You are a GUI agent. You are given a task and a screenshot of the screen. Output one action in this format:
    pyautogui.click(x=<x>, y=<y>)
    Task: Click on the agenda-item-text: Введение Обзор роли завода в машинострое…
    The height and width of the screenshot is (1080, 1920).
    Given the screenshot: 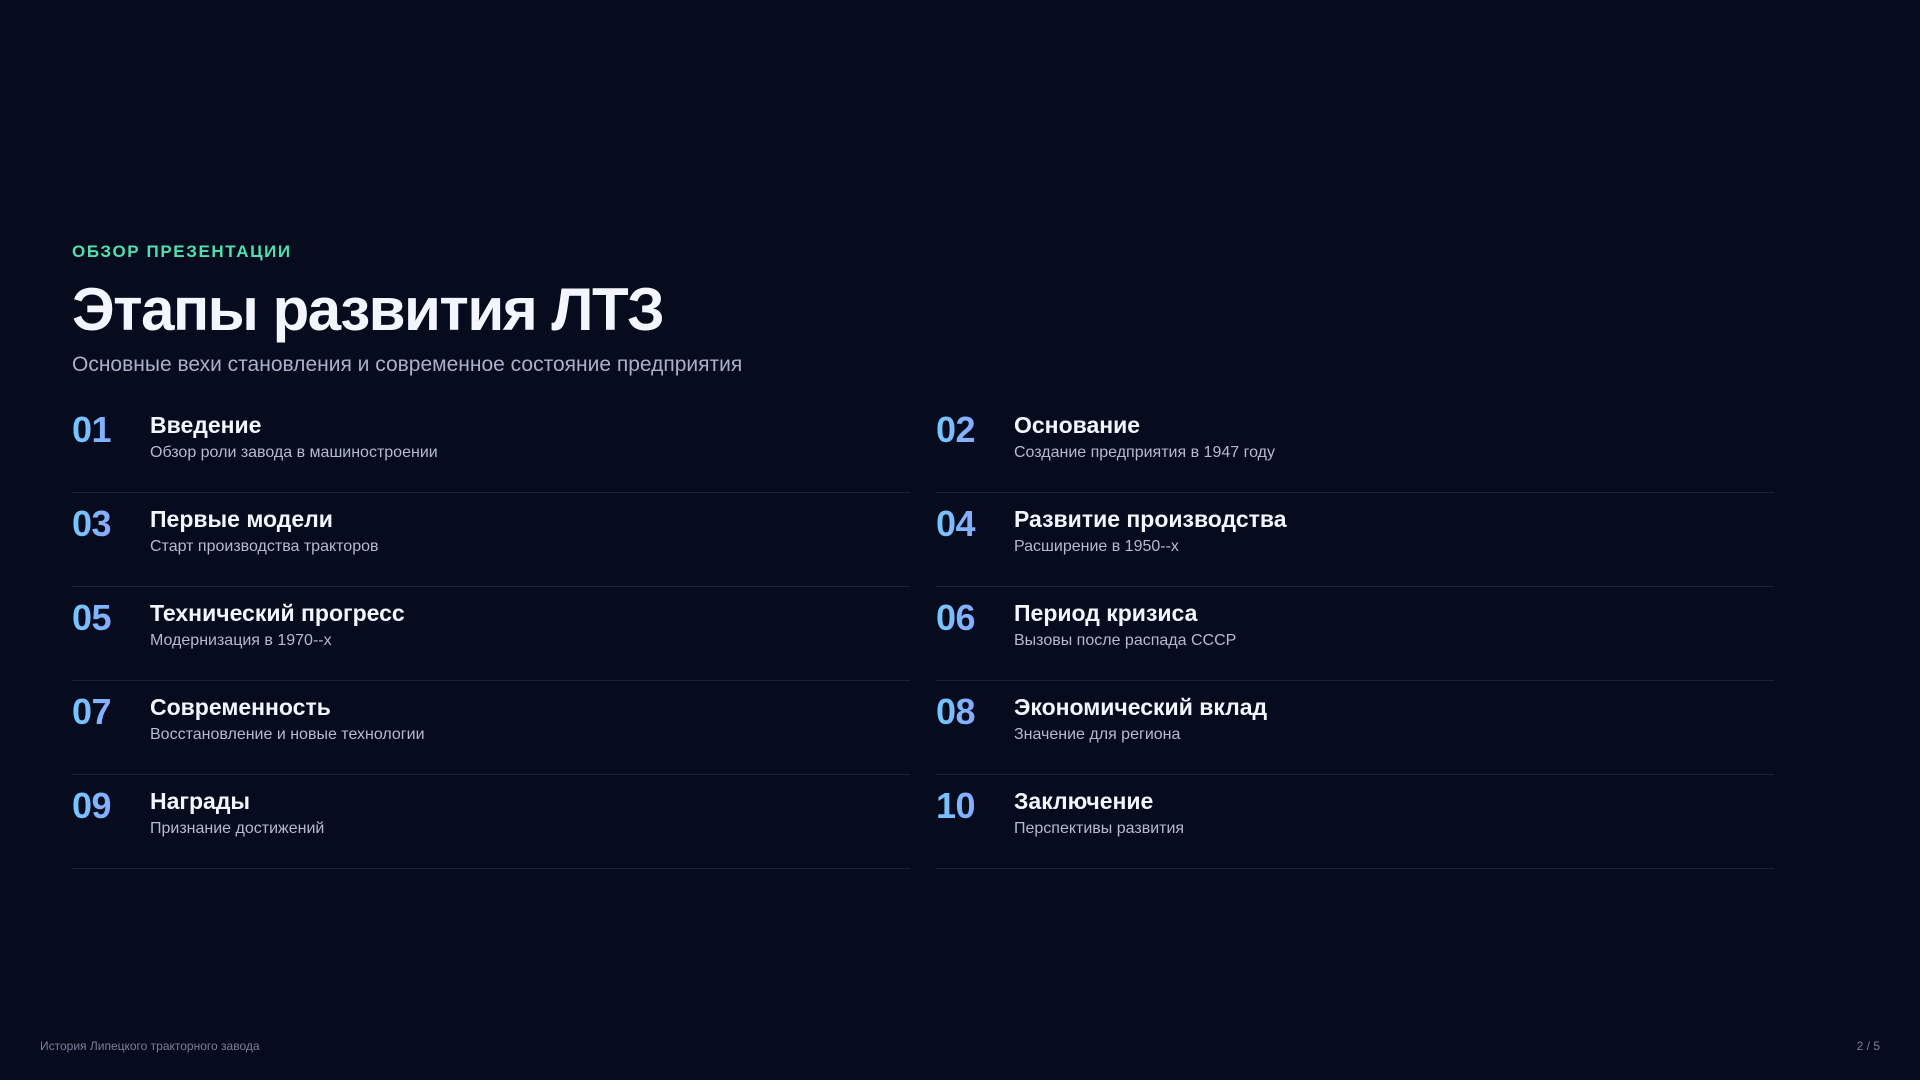 What is the action you would take?
    pyautogui.click(x=294, y=437)
    